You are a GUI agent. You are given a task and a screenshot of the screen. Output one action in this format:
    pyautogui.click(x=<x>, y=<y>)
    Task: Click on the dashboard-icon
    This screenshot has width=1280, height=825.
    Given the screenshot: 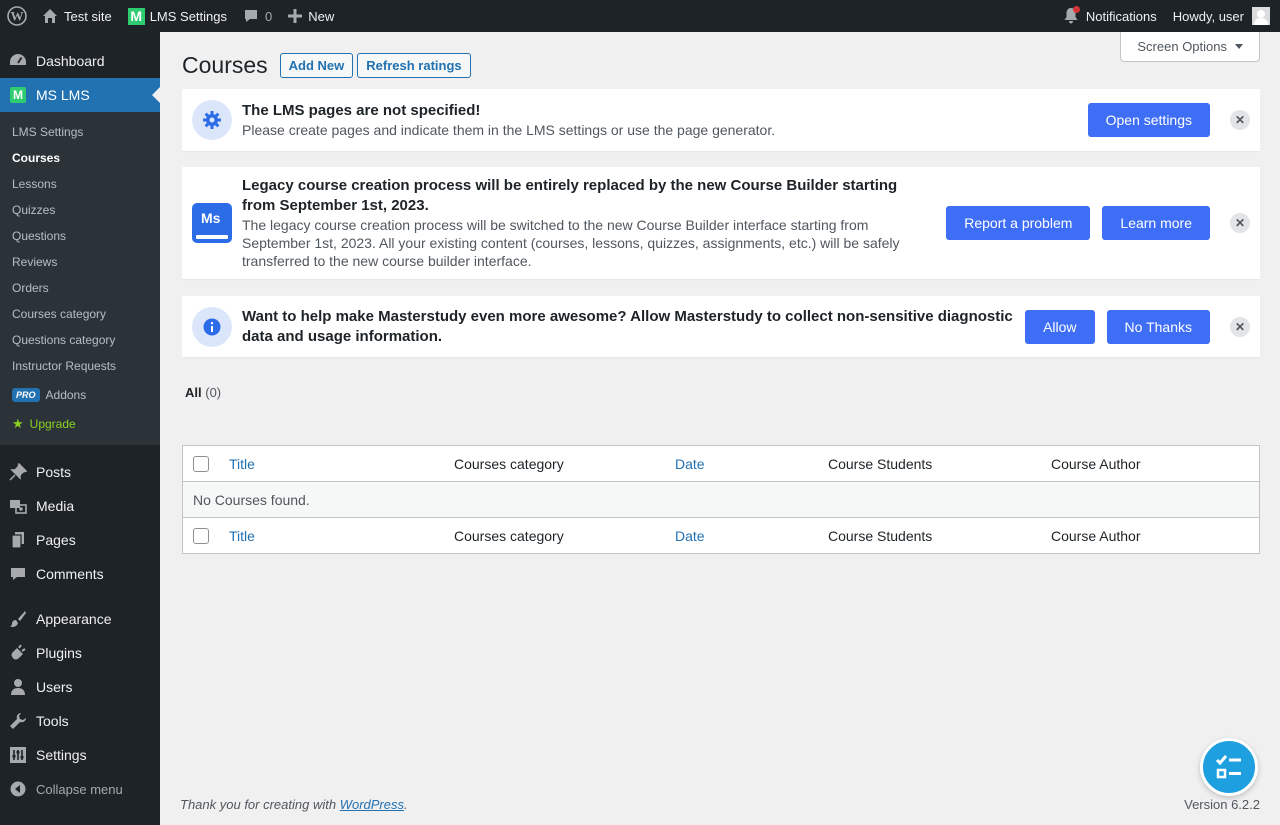 What is the action you would take?
    pyautogui.click(x=18, y=61)
    